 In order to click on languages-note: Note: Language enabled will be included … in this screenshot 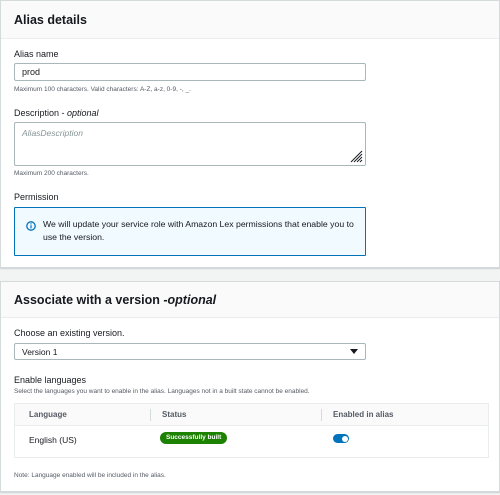, I will do `click(90, 475)`.